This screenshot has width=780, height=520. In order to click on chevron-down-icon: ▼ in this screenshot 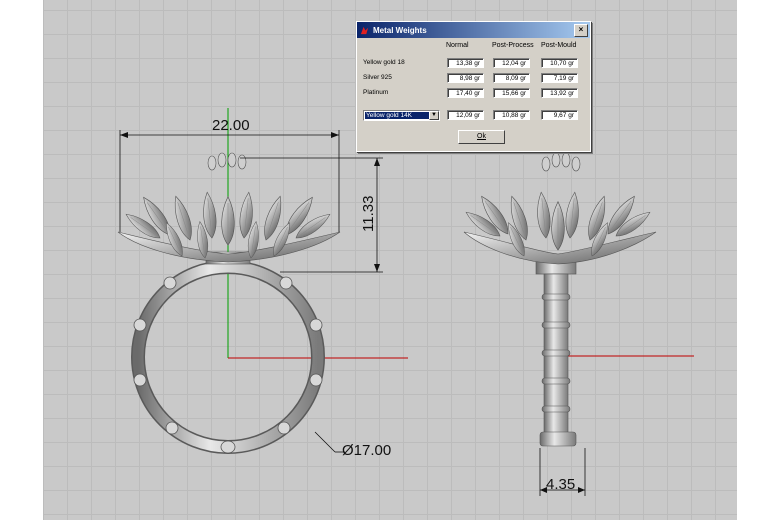, I will do `click(434, 115)`.